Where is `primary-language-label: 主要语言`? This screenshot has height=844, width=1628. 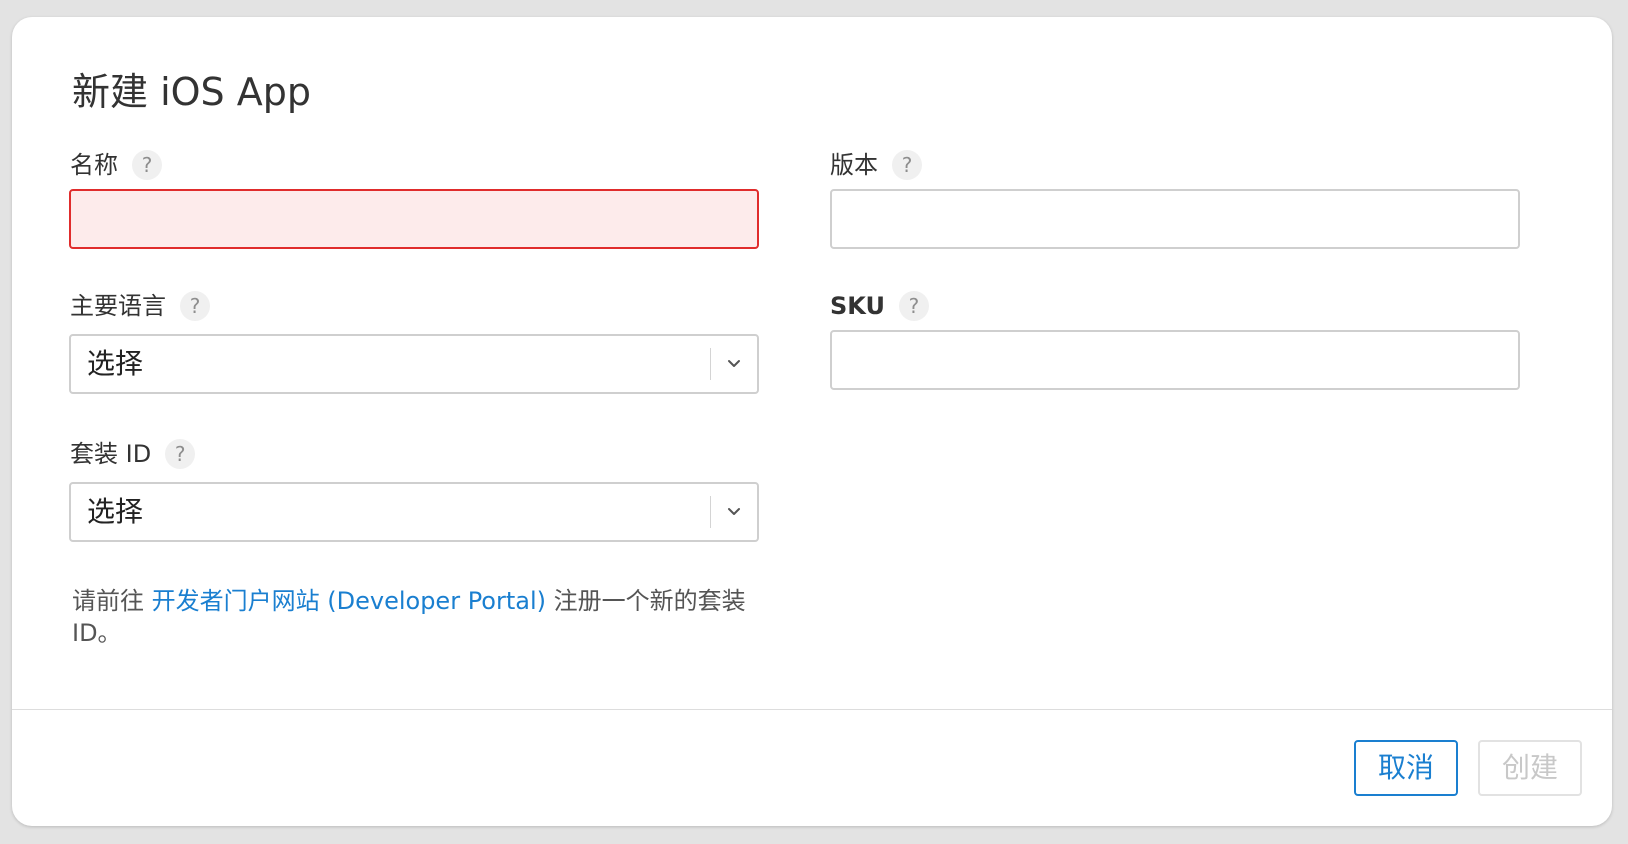
primary-language-label: 主要语言 is located at coordinates (118, 306).